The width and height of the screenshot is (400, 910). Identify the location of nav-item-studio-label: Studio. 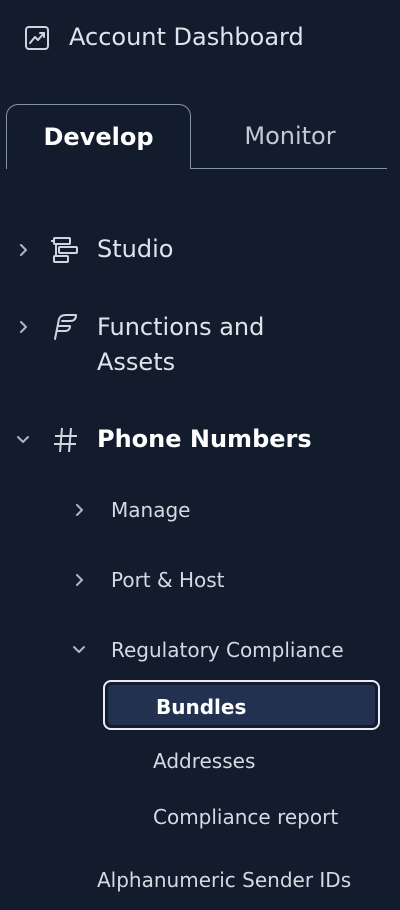
(135, 249).